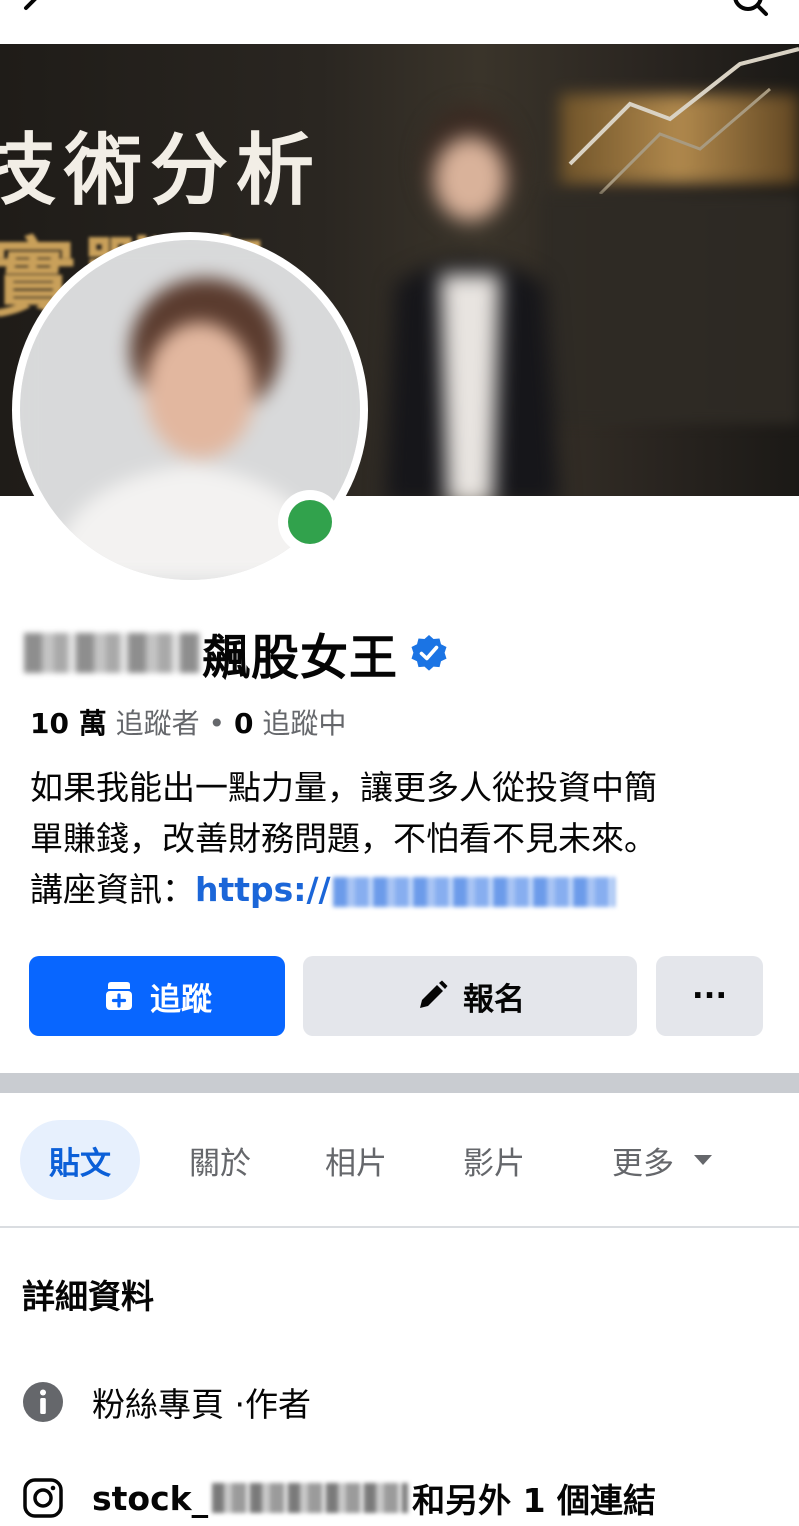 The width and height of the screenshot is (799, 1526). I want to click on details-title: 詳細資料, so click(88, 1296).